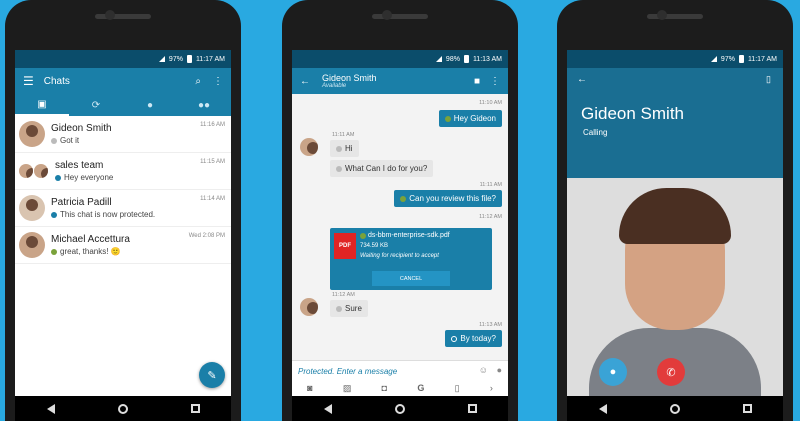 The width and height of the screenshot is (800, 421). Describe the element at coordinates (457, 388) in the screenshot. I see `file-icon: ▯` at that location.